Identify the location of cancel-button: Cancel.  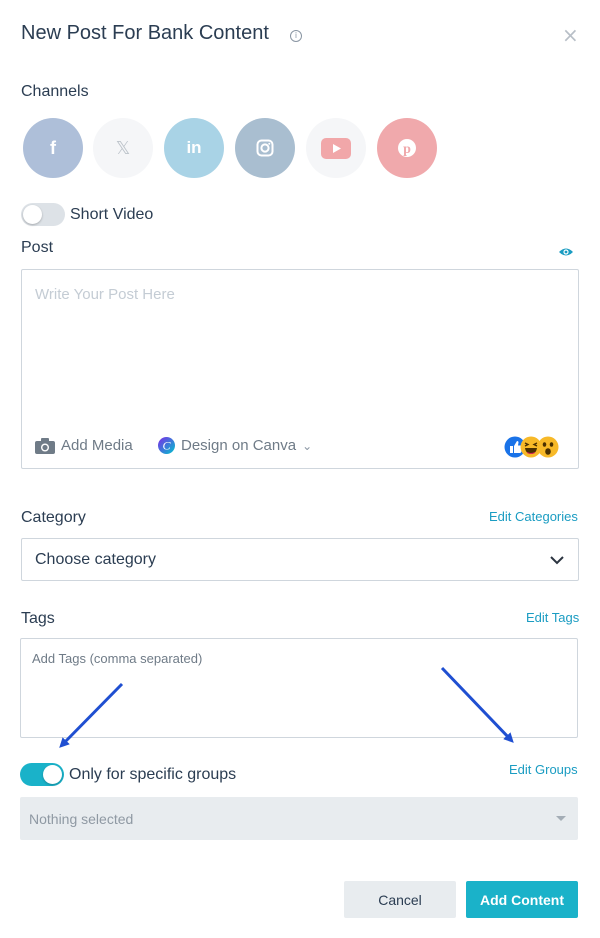
(400, 899).